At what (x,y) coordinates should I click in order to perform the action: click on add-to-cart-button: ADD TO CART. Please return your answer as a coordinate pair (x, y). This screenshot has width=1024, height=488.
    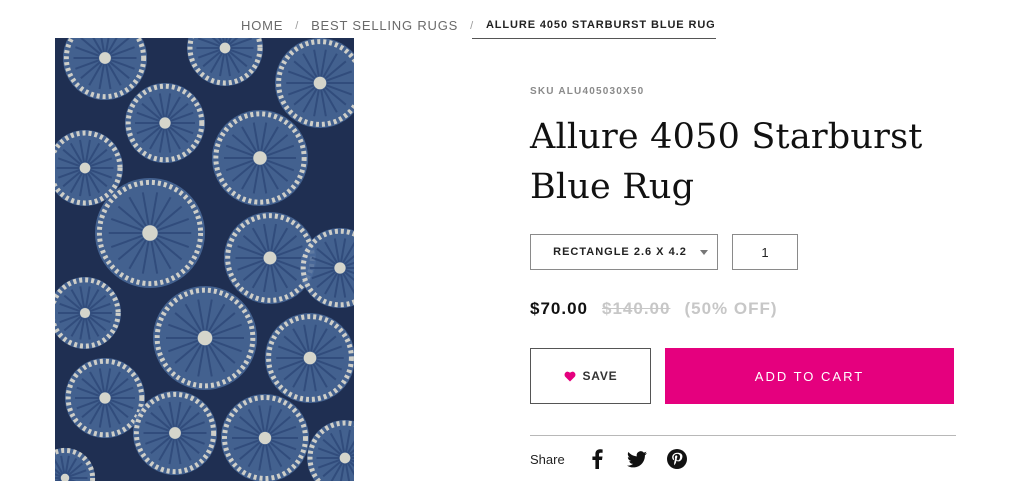
    Looking at the image, I should click on (809, 376).